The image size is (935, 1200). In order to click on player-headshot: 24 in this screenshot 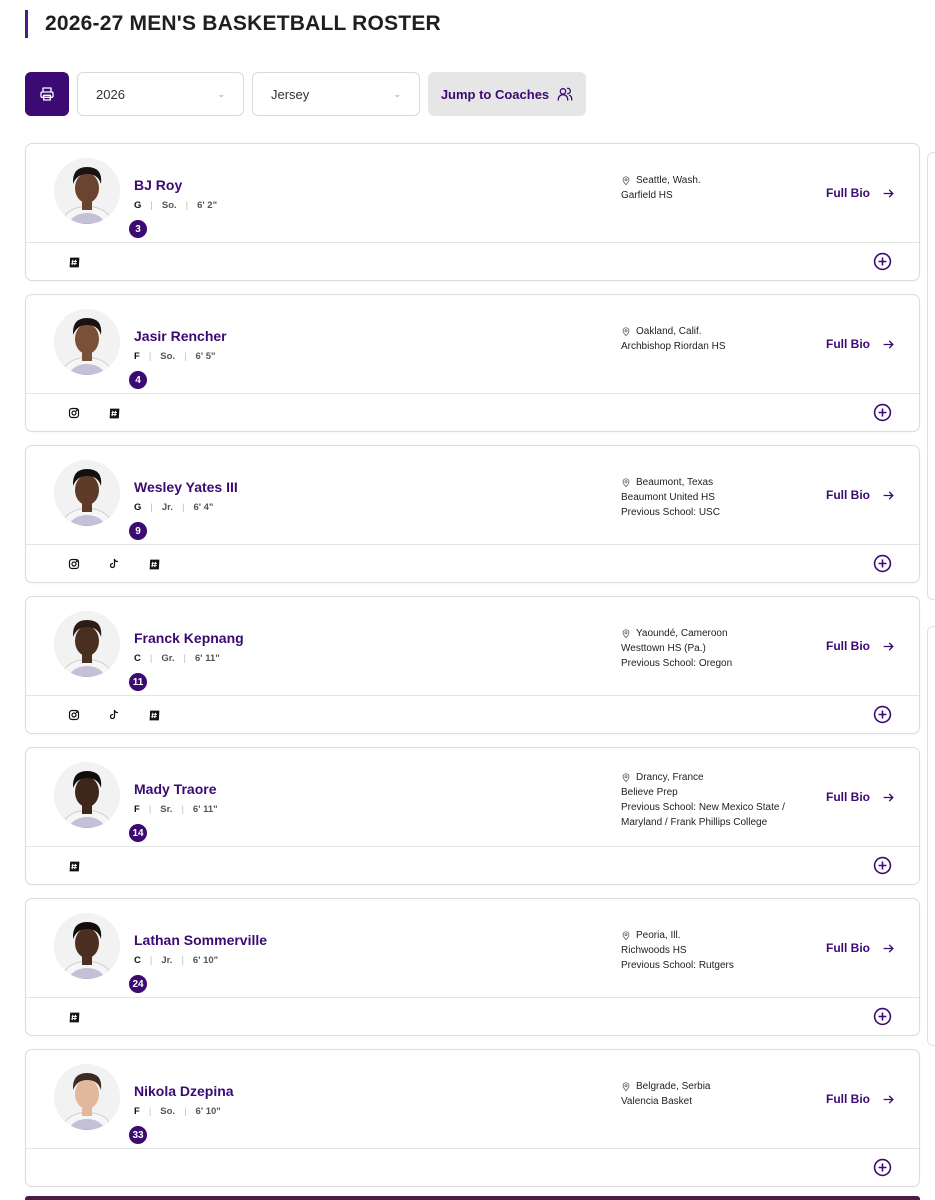, I will do `click(101, 954)`.